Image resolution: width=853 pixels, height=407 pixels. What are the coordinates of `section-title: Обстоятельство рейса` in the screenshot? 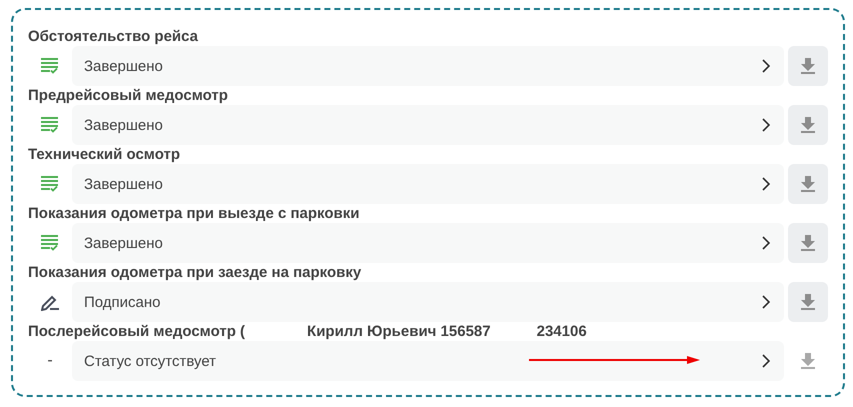 It's located at (113, 36).